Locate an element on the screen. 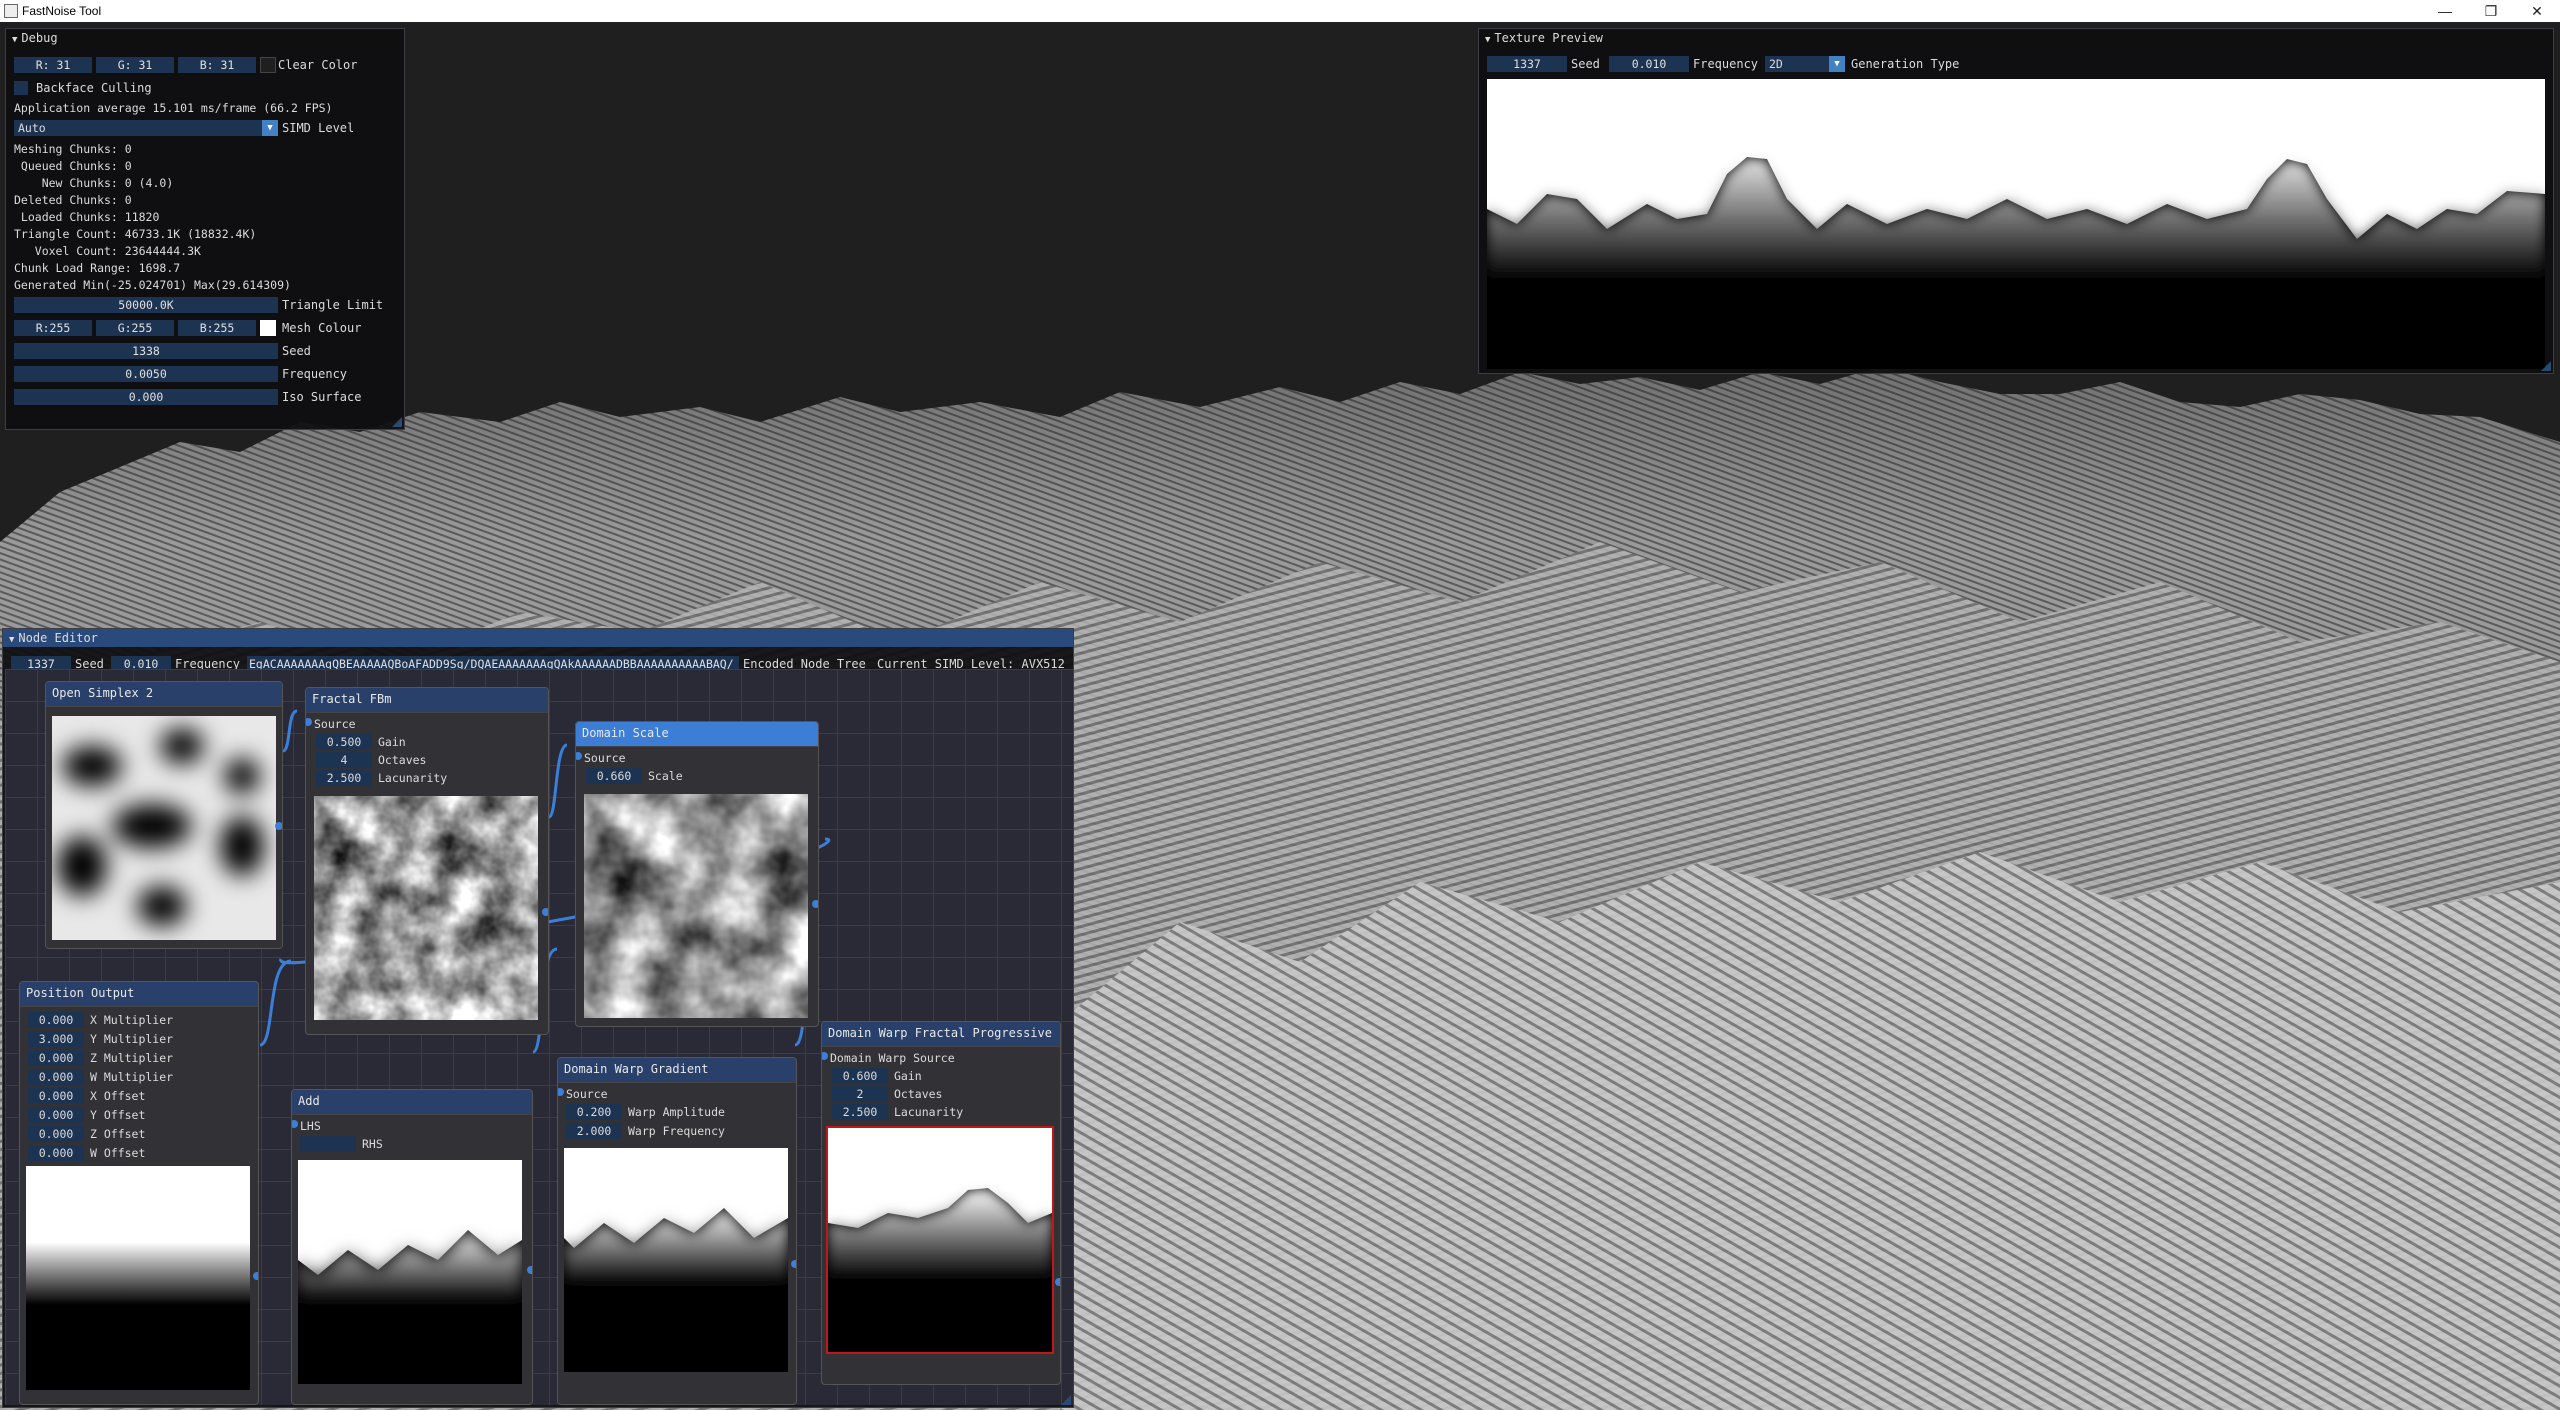  warp-amplitude-field: 0.200 is located at coordinates (594, 1112).